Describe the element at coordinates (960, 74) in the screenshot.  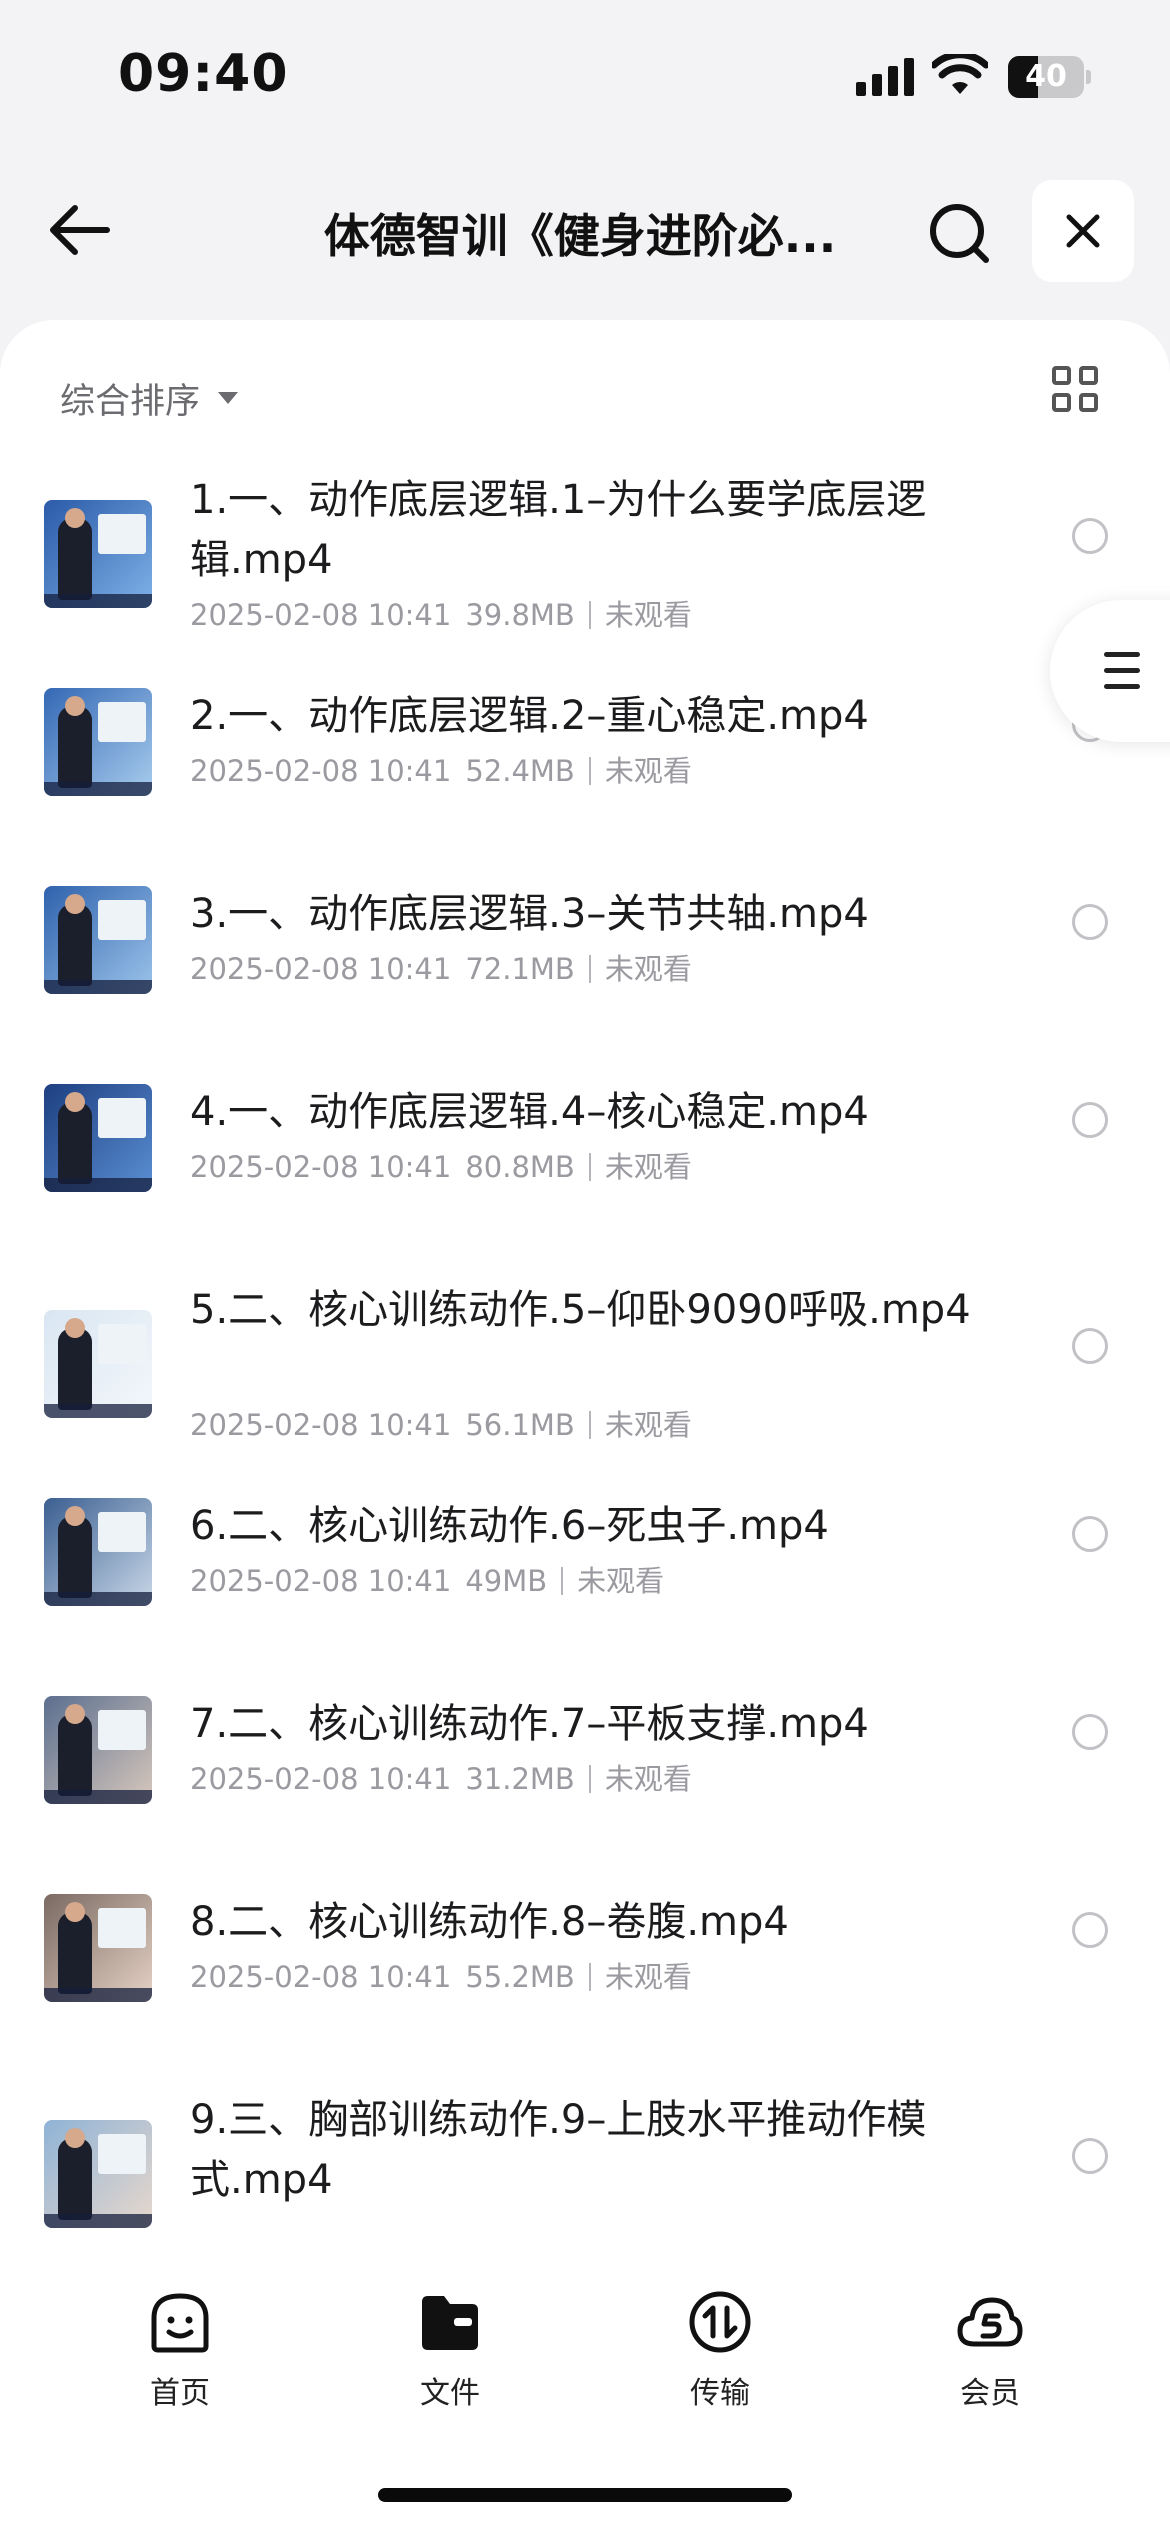
I see `wifi-icon` at that location.